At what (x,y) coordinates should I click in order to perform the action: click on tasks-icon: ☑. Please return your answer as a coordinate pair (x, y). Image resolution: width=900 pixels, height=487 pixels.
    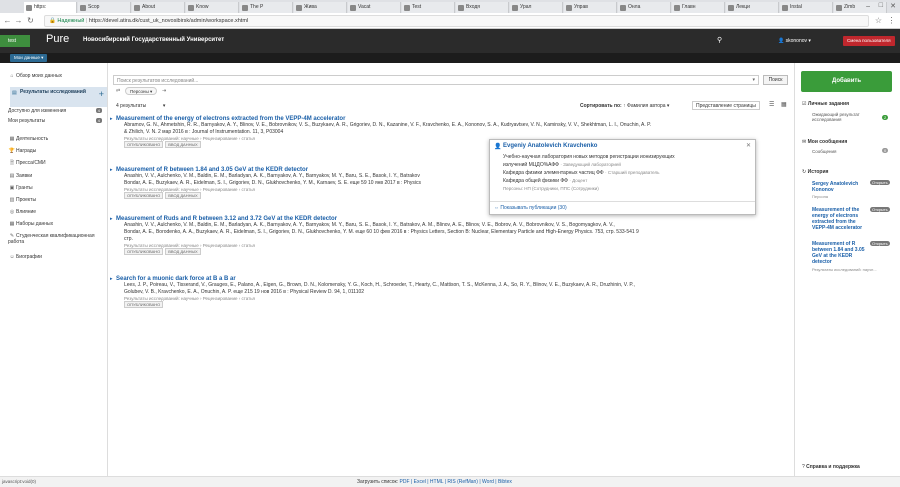
    Looking at the image, I should click on (804, 104).